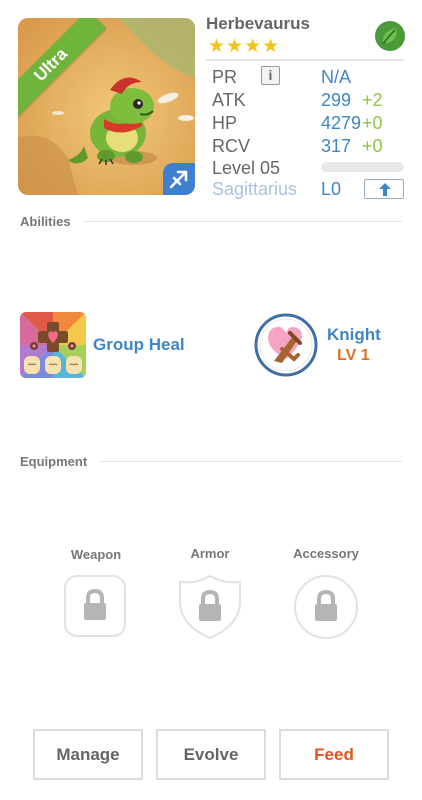 The image size is (422, 800). Describe the element at coordinates (326, 553) in the screenshot. I see `accessory-label: Accessory` at that location.